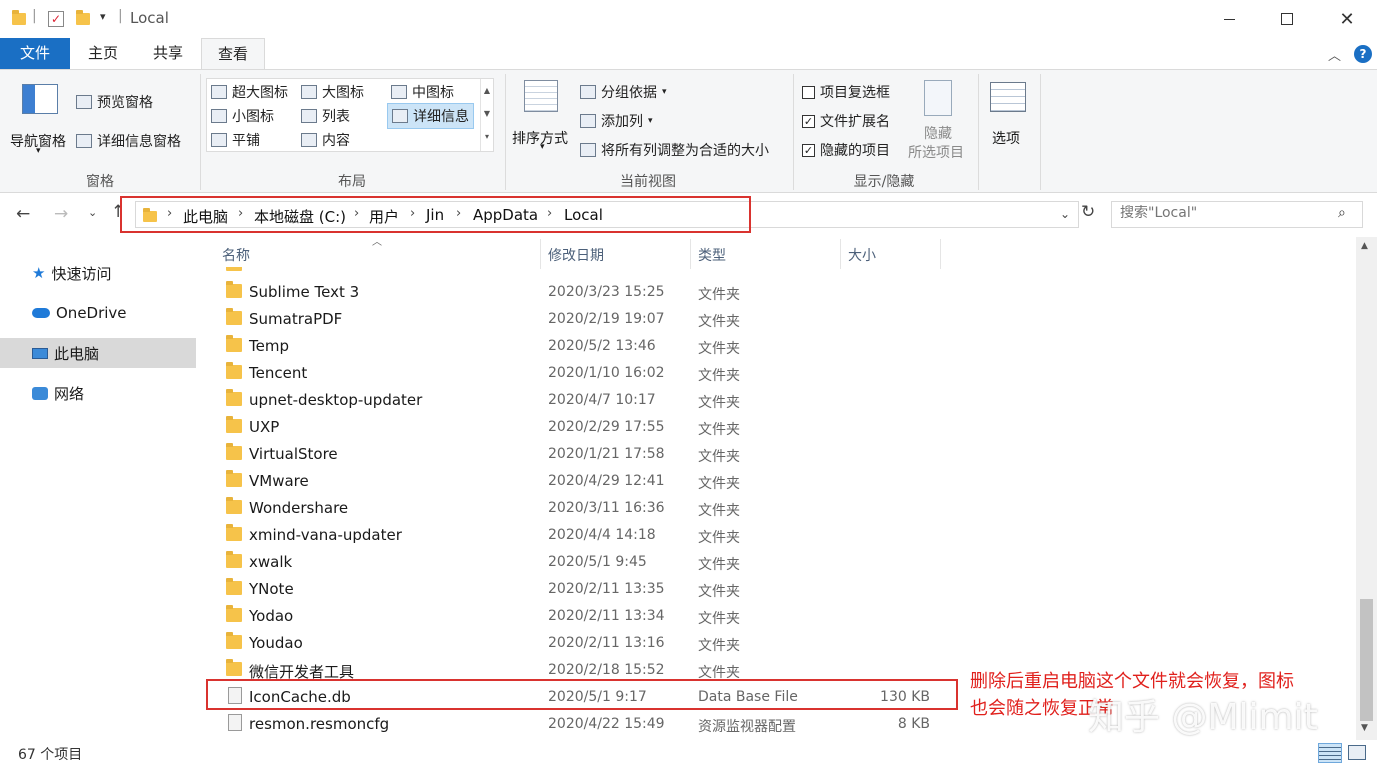 The width and height of the screenshot is (1377, 768). What do you see at coordinates (846, 150) in the screenshot?
I see `hidden-items-toggle: ✓ 隐藏的项目` at bounding box center [846, 150].